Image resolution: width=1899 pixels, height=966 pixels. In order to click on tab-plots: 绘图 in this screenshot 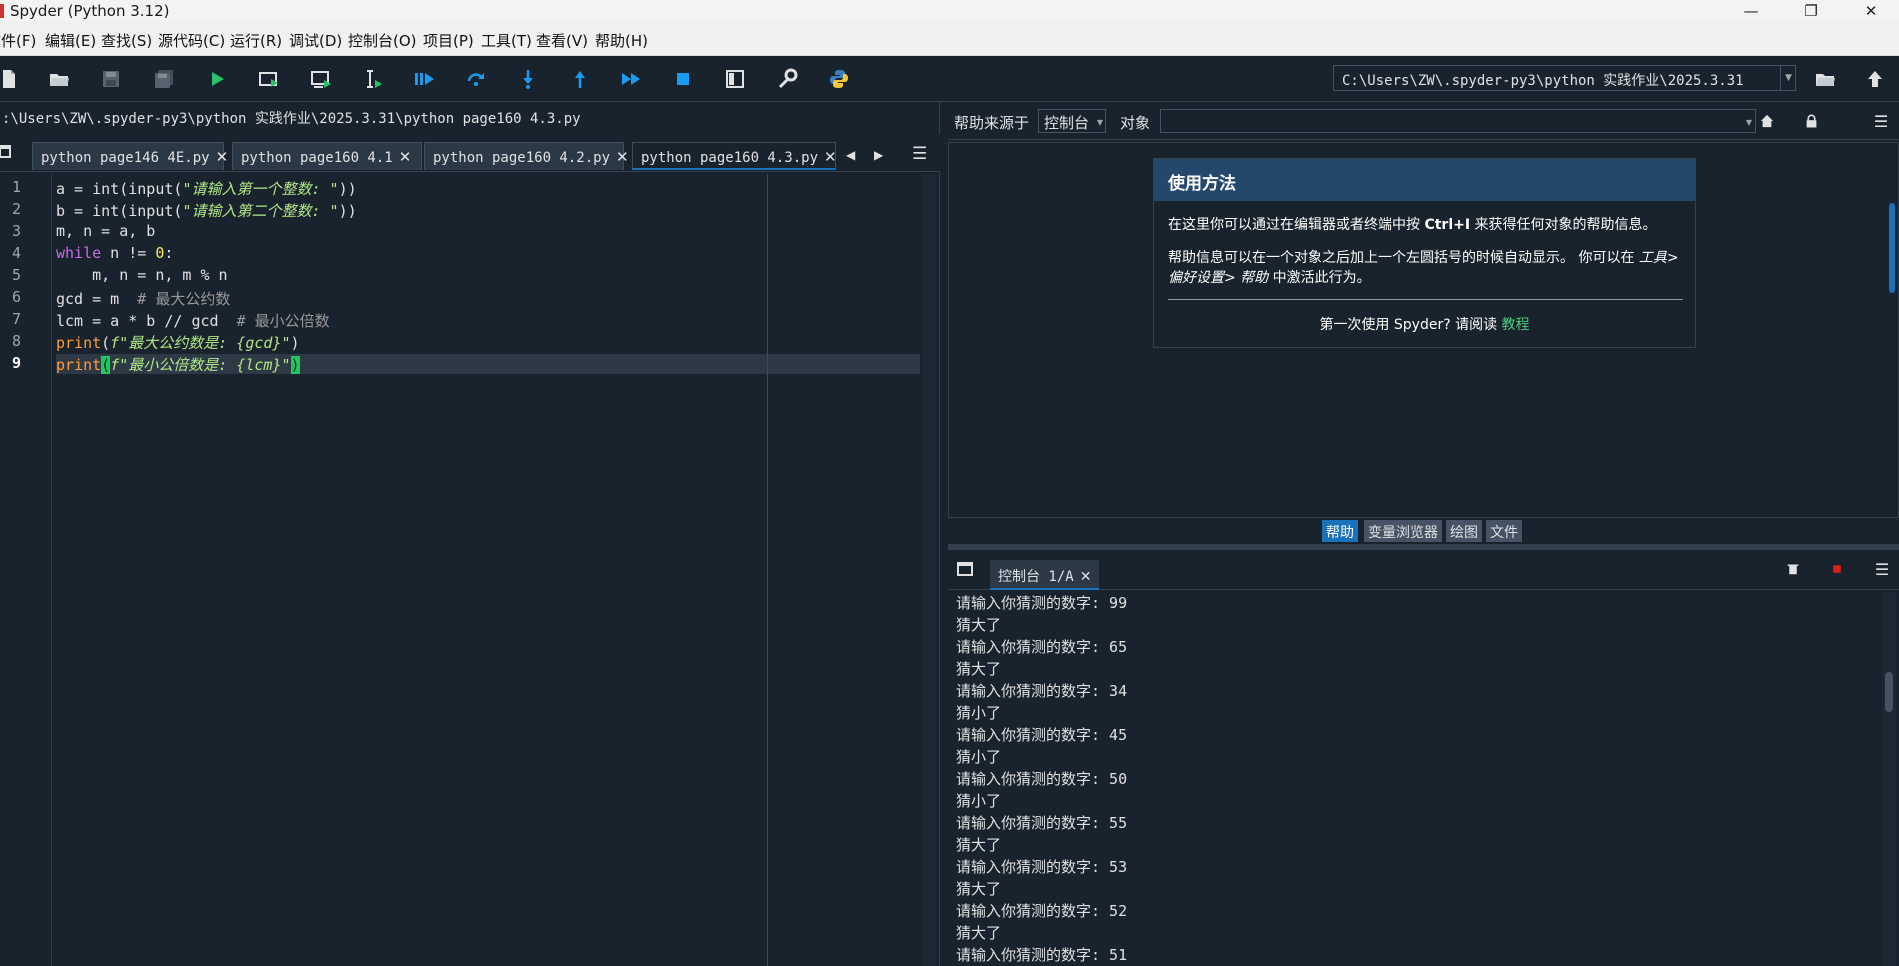, I will do `click(1464, 531)`.